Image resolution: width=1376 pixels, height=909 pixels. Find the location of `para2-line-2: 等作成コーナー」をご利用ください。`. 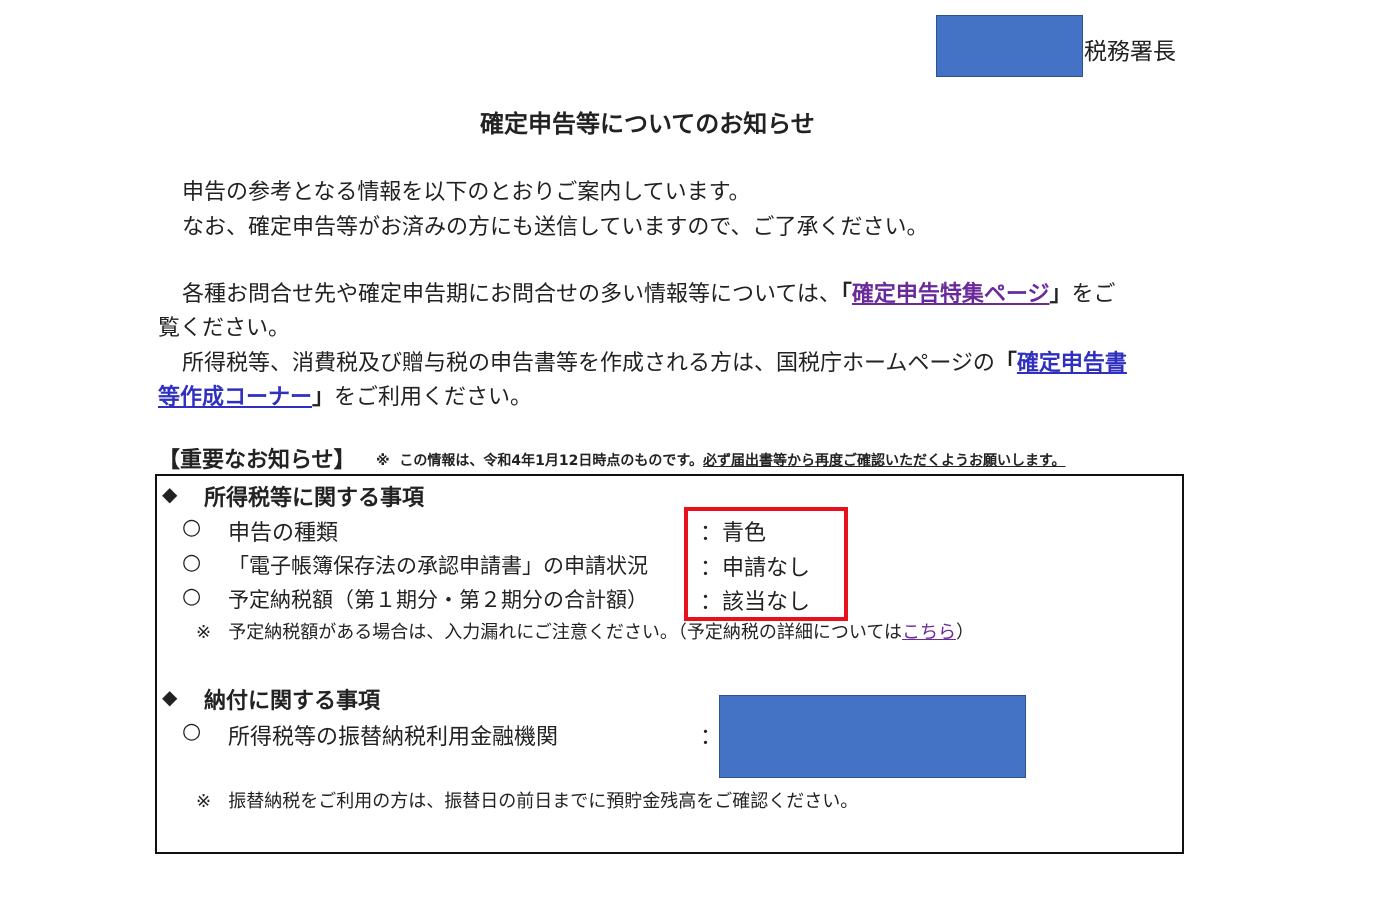

para2-line-2: 等作成コーナー」をご利用ください。 is located at coordinates (345, 395).